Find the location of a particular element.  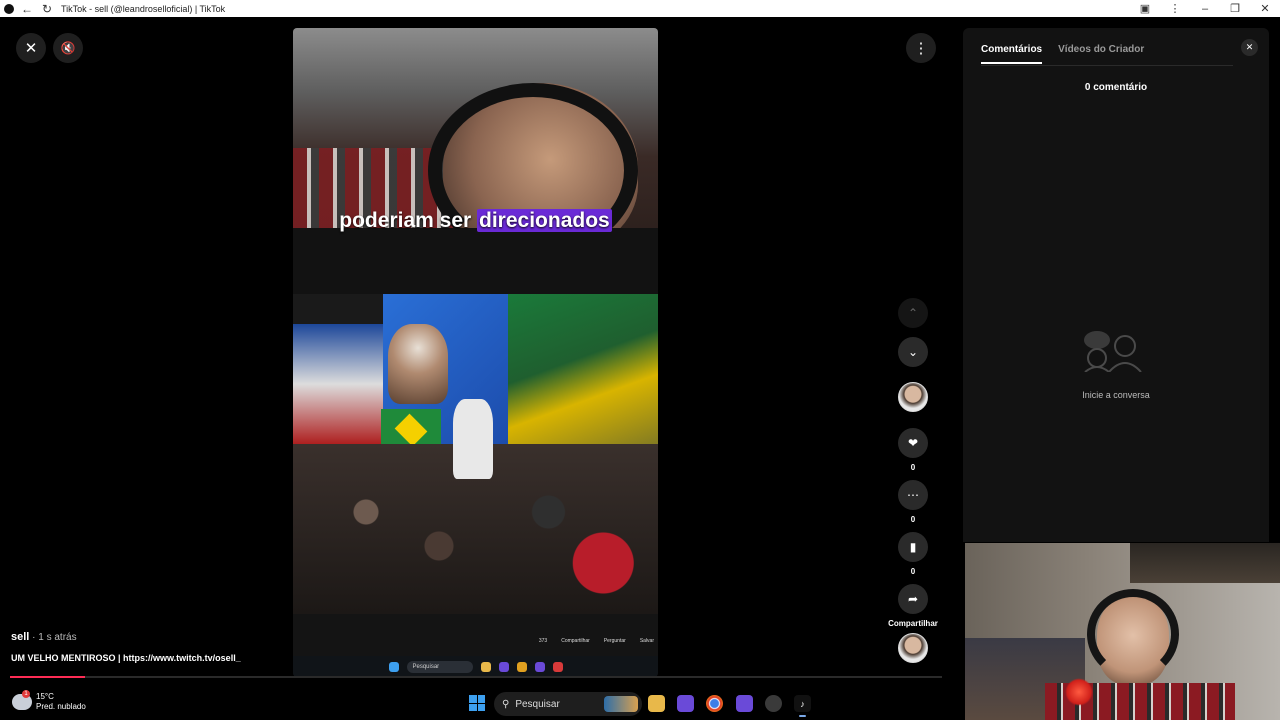

comment-count: 0 is located at coordinates (913, 519).